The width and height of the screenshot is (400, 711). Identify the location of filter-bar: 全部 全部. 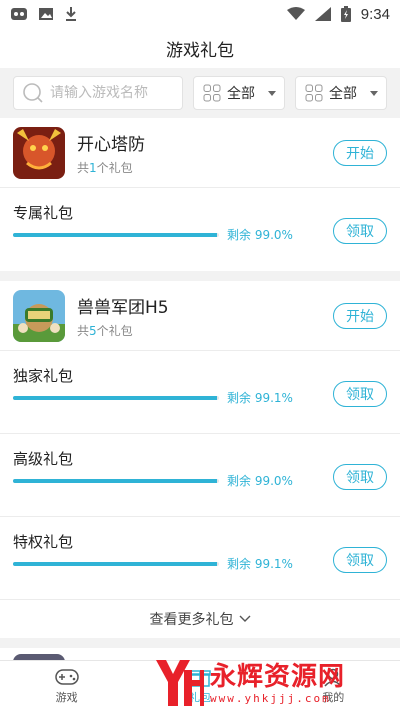
(200, 93).